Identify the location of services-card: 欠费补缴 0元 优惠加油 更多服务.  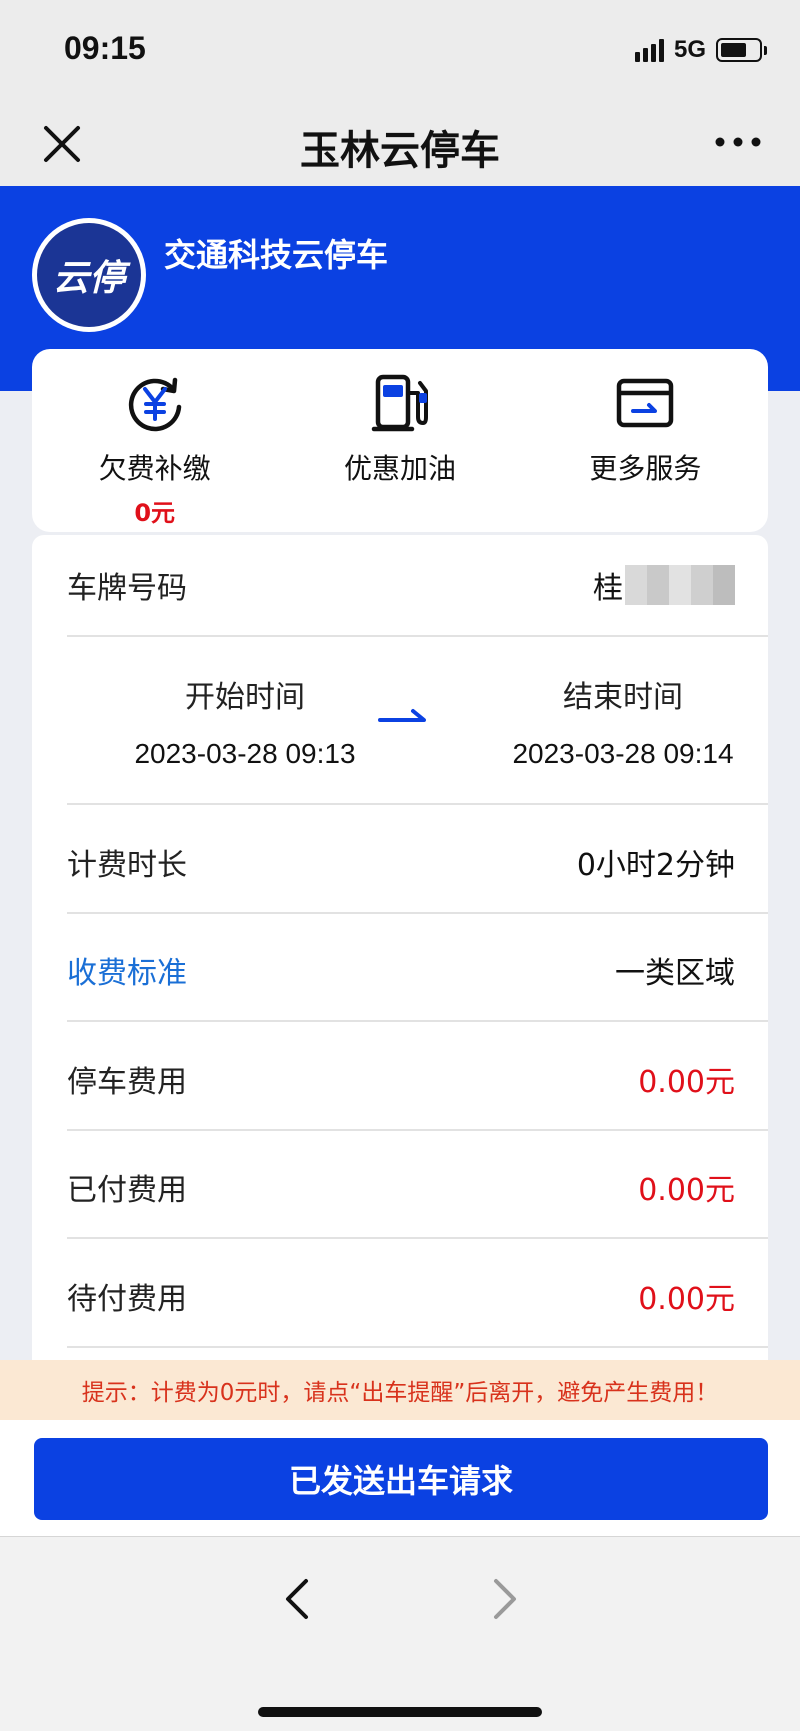
(400, 440).